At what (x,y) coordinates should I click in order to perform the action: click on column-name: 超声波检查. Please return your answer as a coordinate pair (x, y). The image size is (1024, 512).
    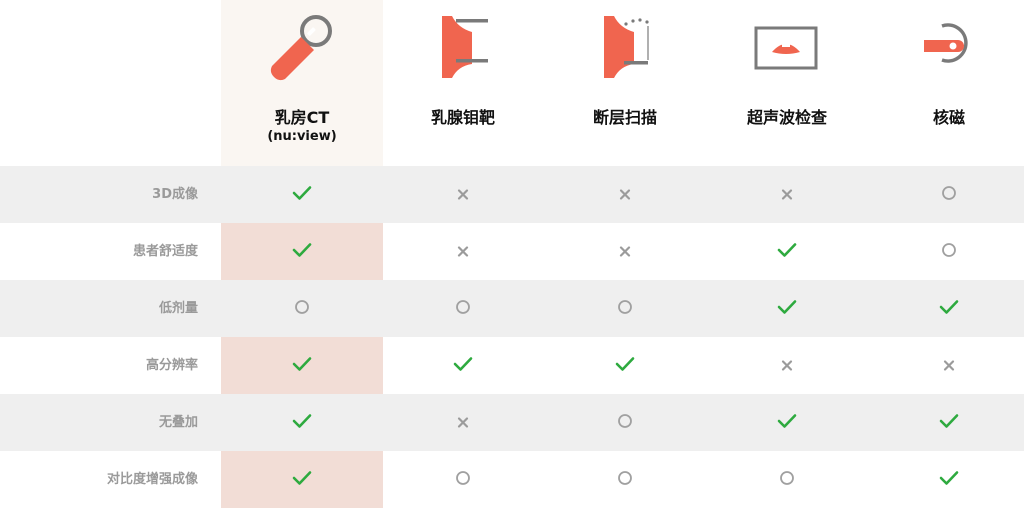
    Looking at the image, I should click on (786, 117).